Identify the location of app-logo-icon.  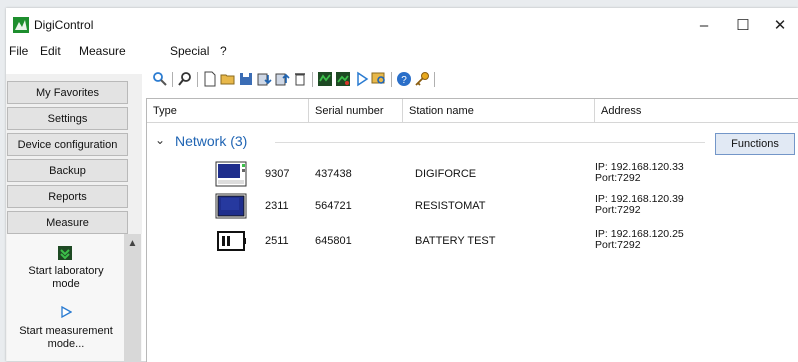
(21, 25).